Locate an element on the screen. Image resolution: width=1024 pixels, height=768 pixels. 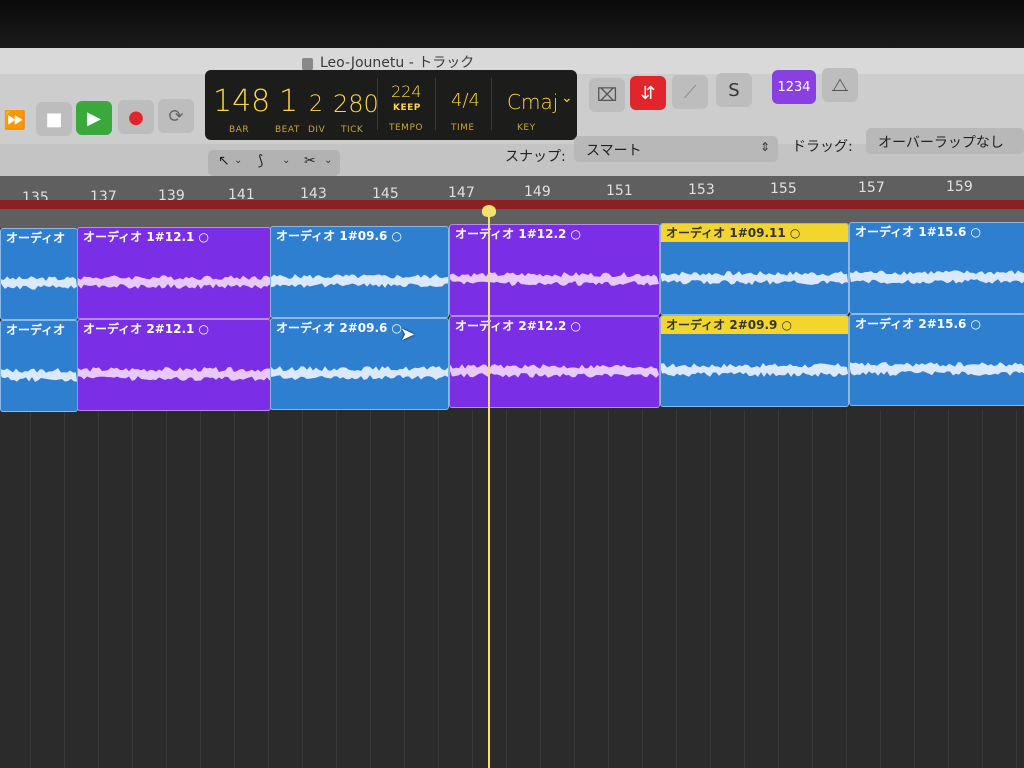
audio-region: オーディオ 2#12.2 ○ is located at coordinates (554, 362).